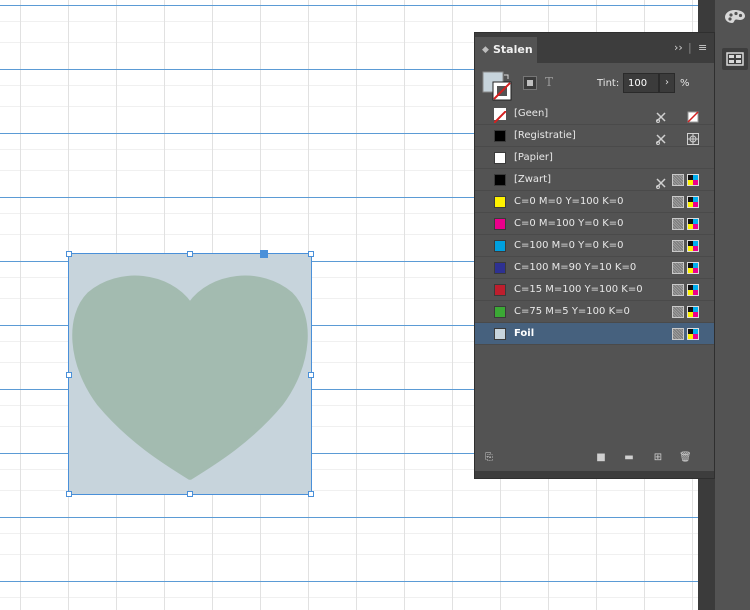 The height and width of the screenshot is (610, 750). I want to click on swatch-row: Foil, so click(594, 334).